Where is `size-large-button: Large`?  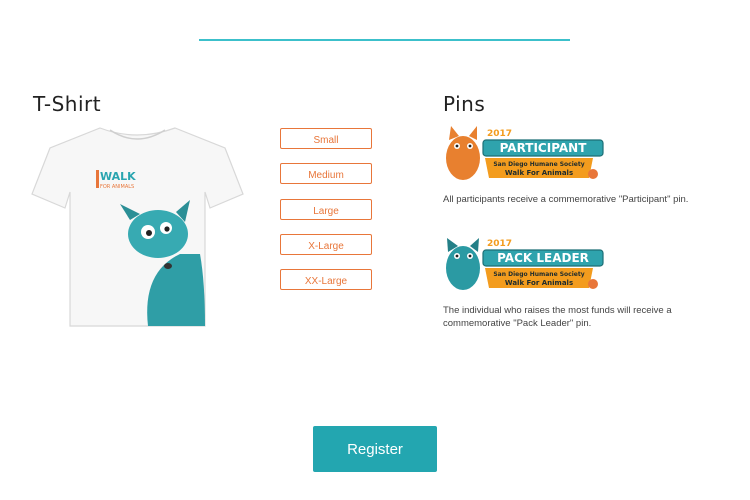
size-large-button: Large is located at coordinates (326, 209).